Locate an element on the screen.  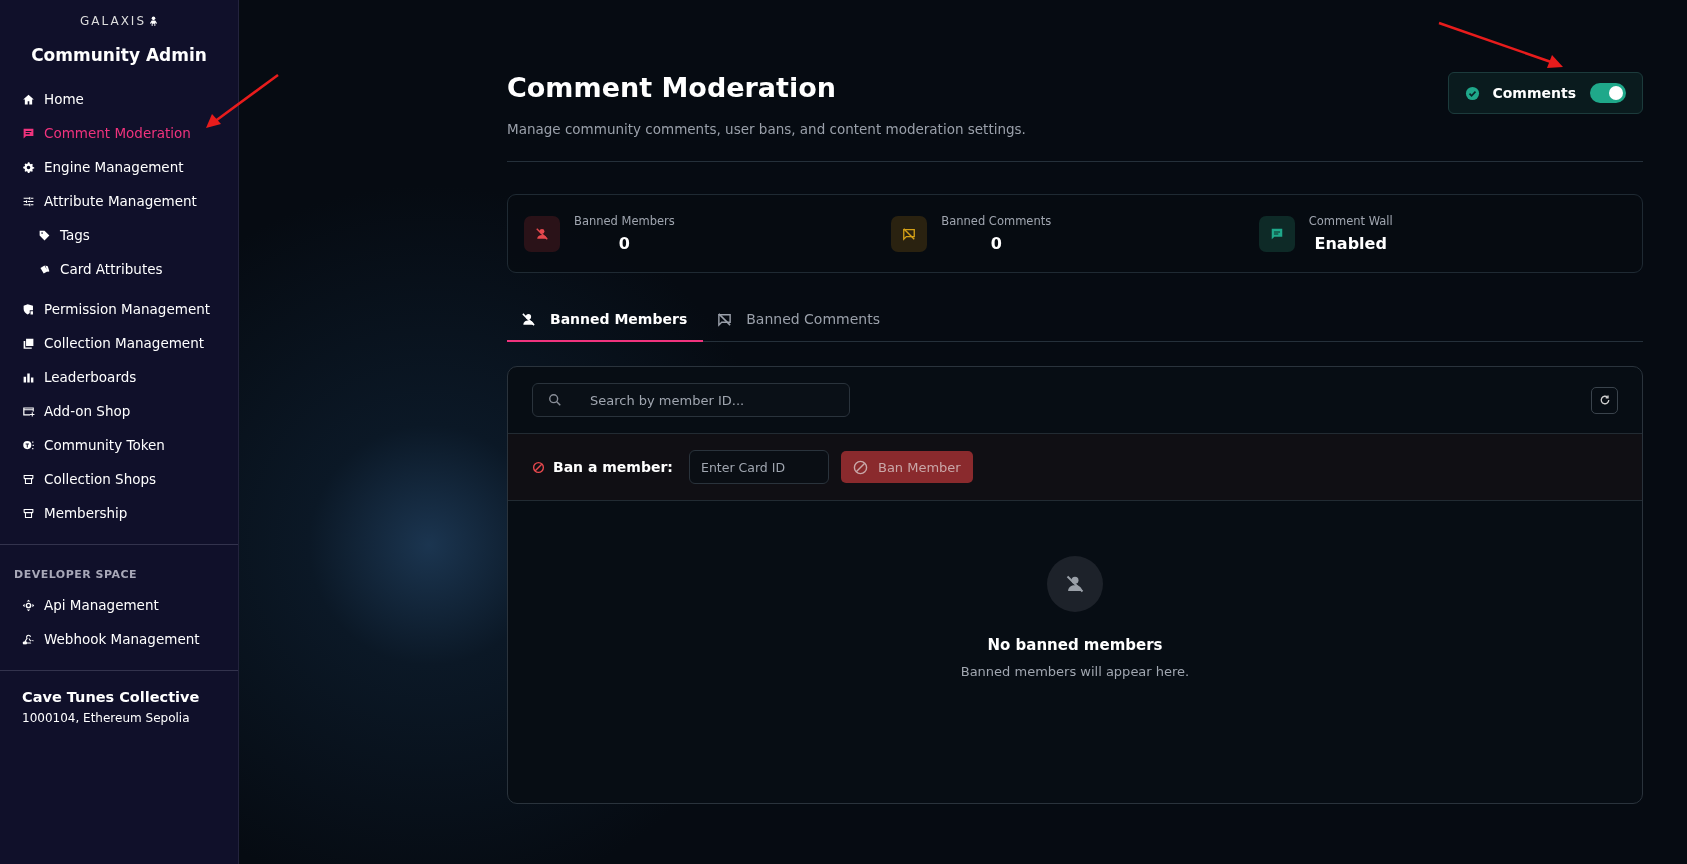
sliders-icon is located at coordinates (28, 201).